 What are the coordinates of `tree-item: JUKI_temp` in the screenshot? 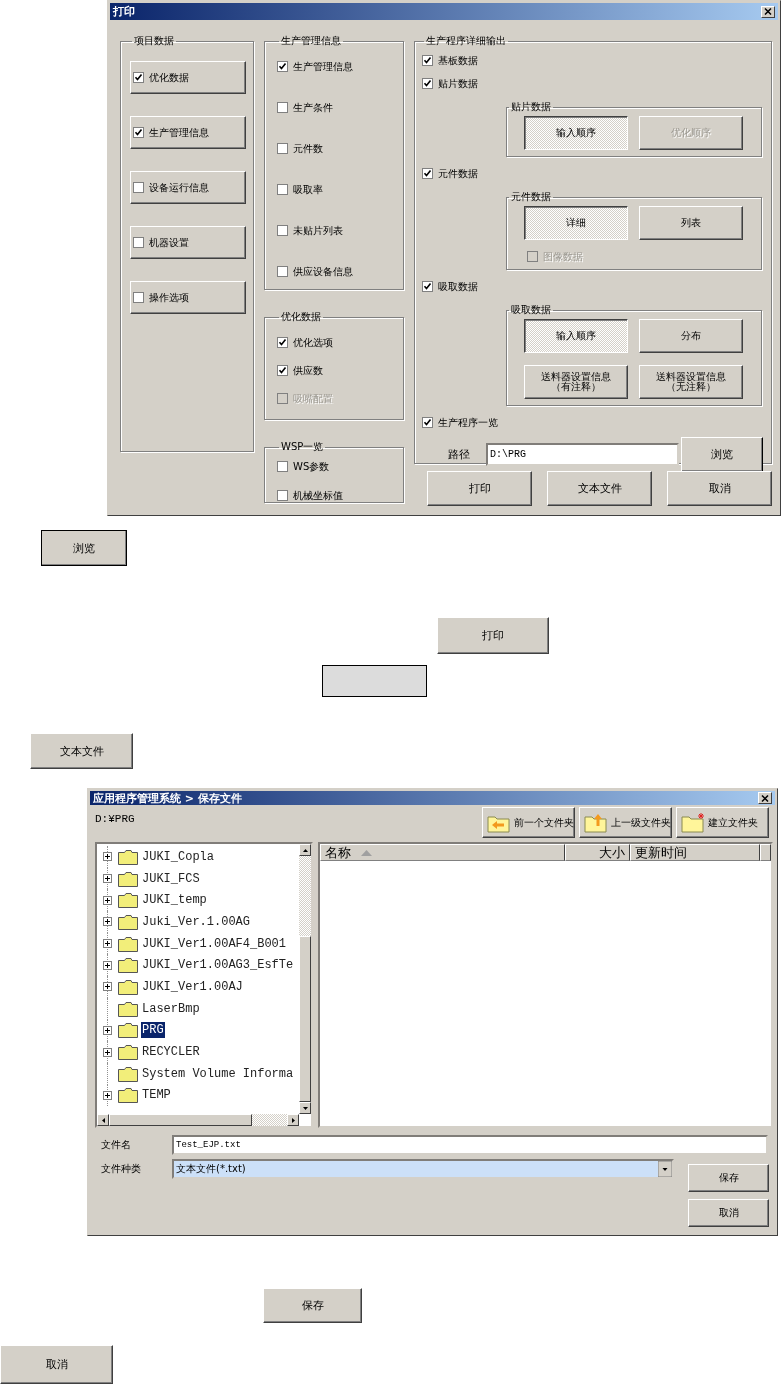 It's located at (174, 900).